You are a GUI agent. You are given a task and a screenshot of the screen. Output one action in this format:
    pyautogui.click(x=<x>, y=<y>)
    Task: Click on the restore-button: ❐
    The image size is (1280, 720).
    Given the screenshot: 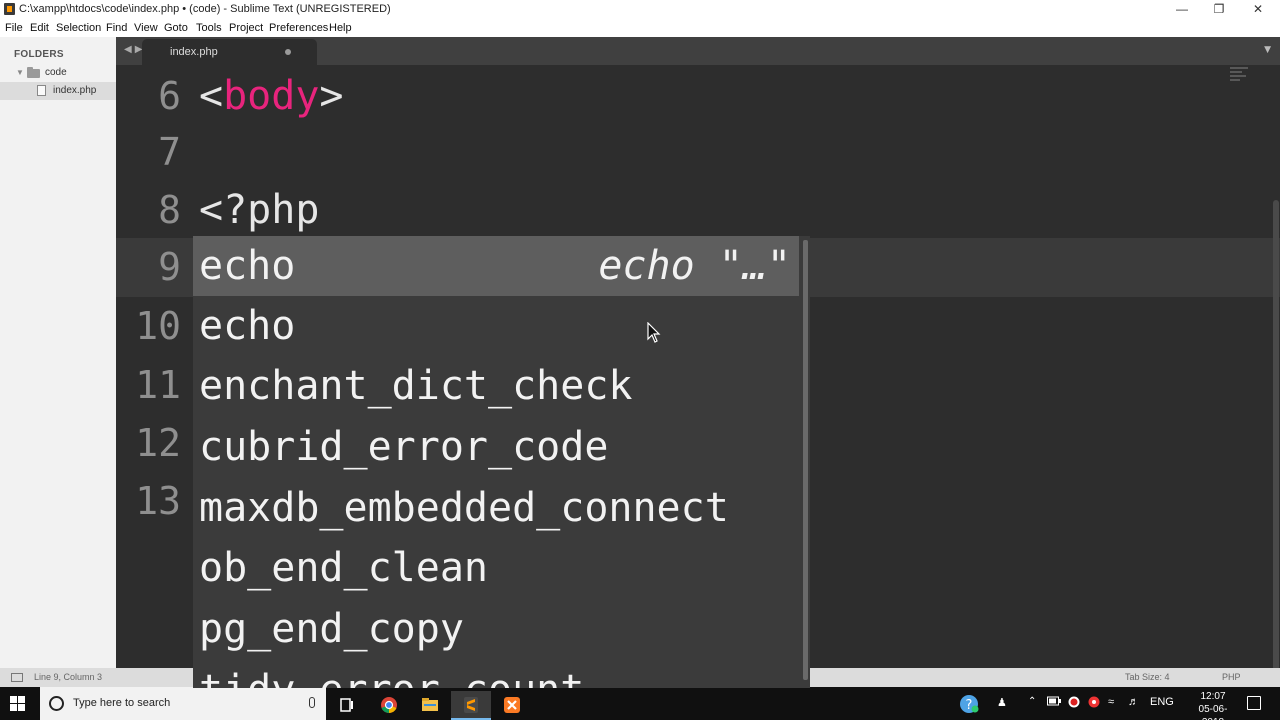 What is the action you would take?
    pyautogui.click(x=1219, y=9)
    